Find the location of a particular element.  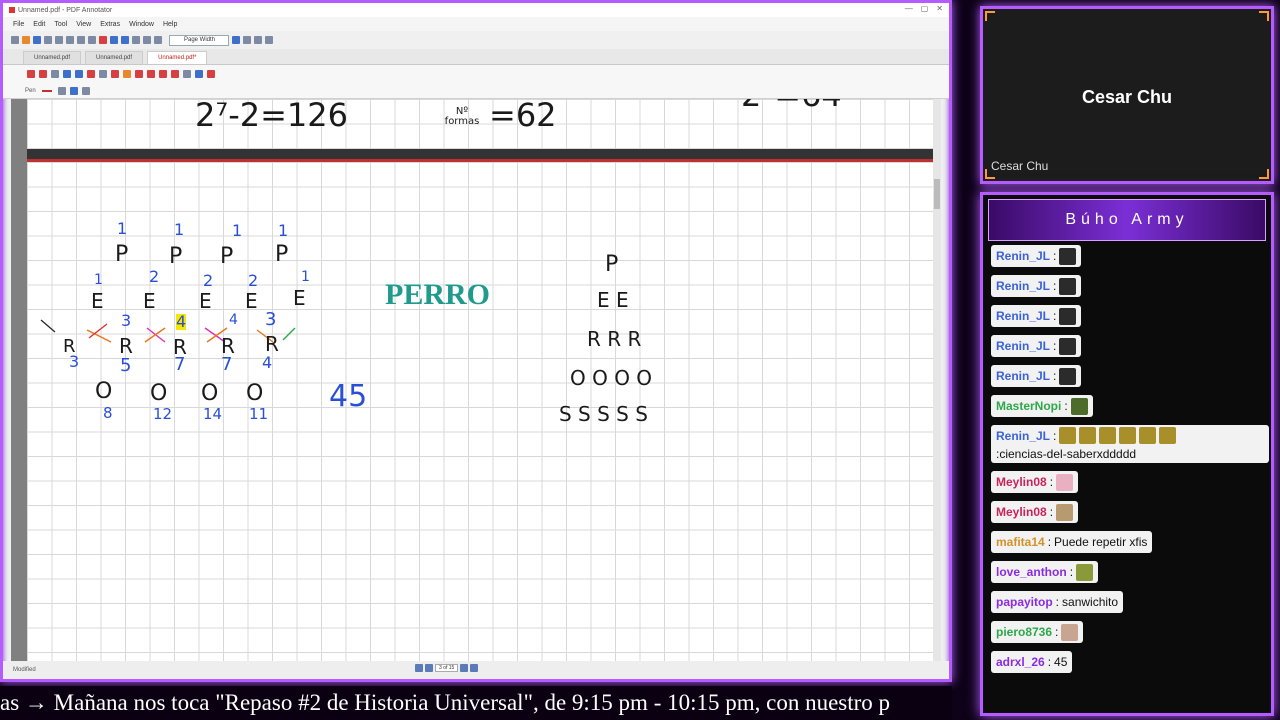

chat-message: Renin_JL: is located at coordinates (1130, 290).